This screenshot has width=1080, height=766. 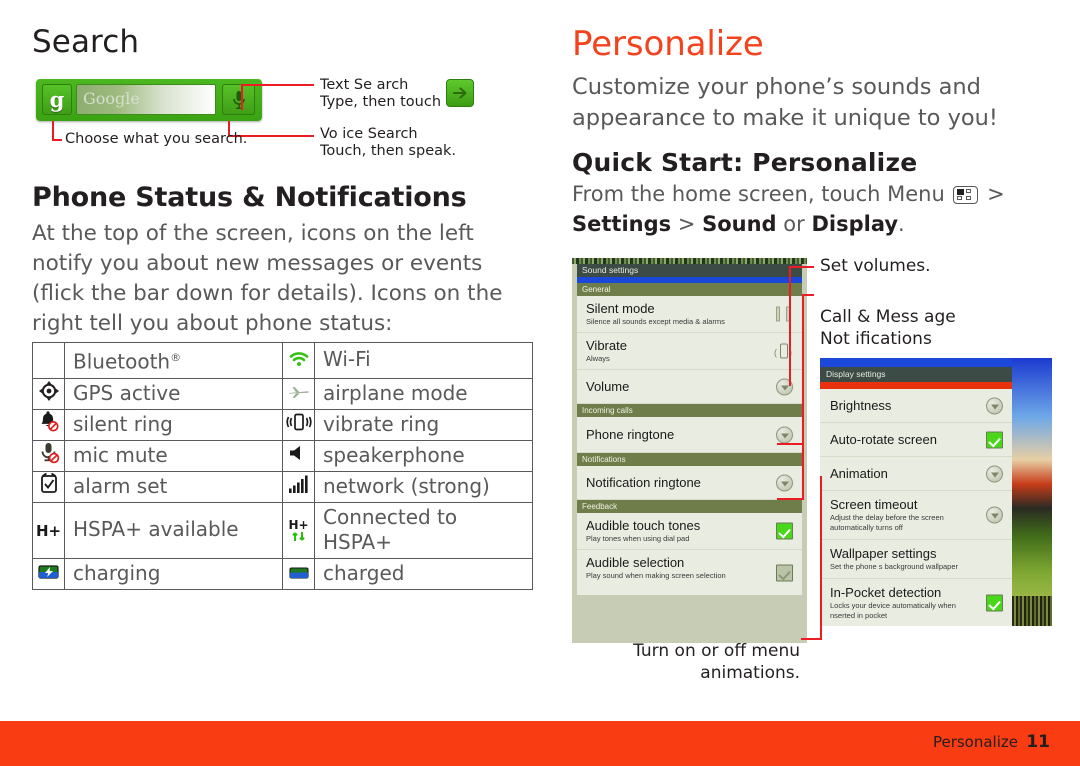 What do you see at coordinates (784, 572) in the screenshot?
I see `checkbox-off-icon` at bounding box center [784, 572].